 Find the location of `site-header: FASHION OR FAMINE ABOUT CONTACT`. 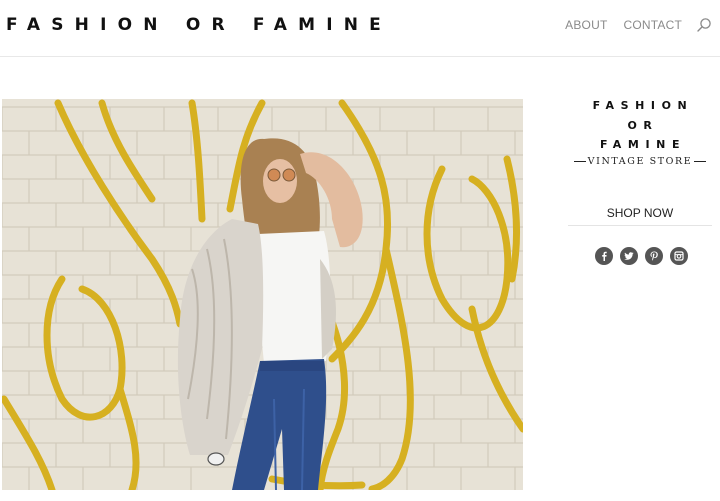

site-header: FASHION OR FAMINE ABOUT CONTACT is located at coordinates (360, 28).